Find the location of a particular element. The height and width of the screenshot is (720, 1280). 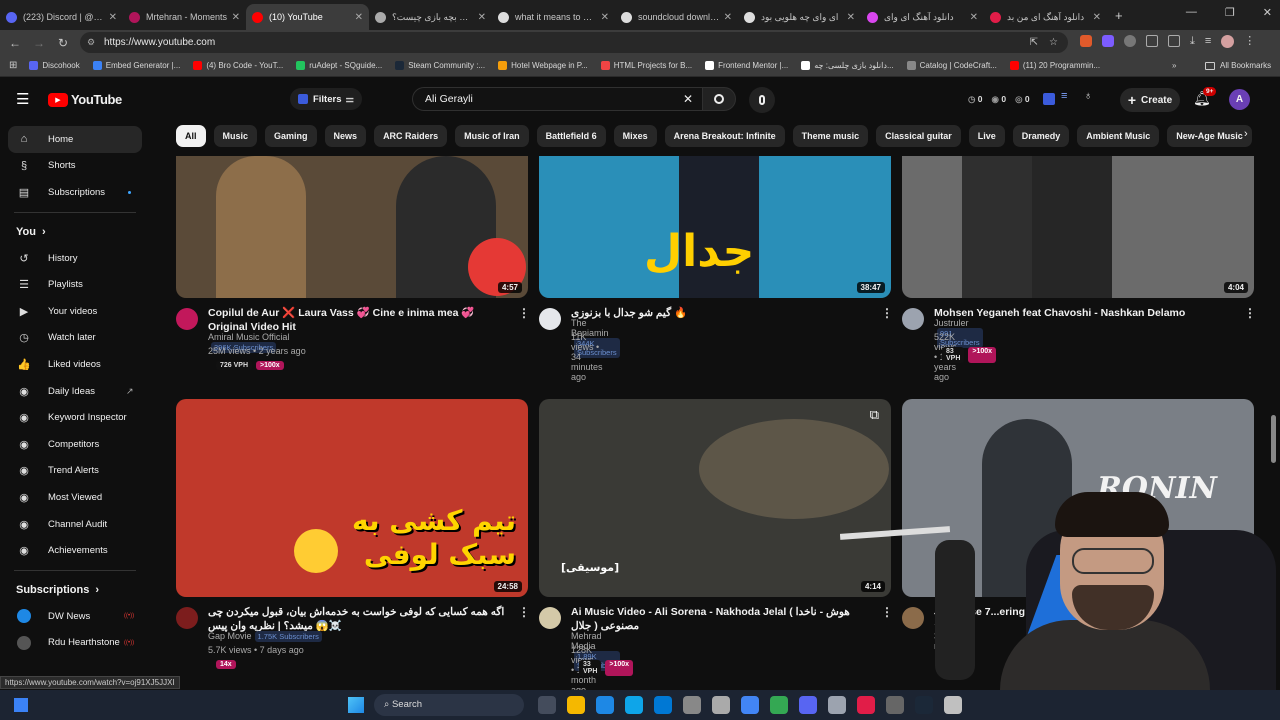

taskbar-search: ⌕ Search is located at coordinates (449, 705).